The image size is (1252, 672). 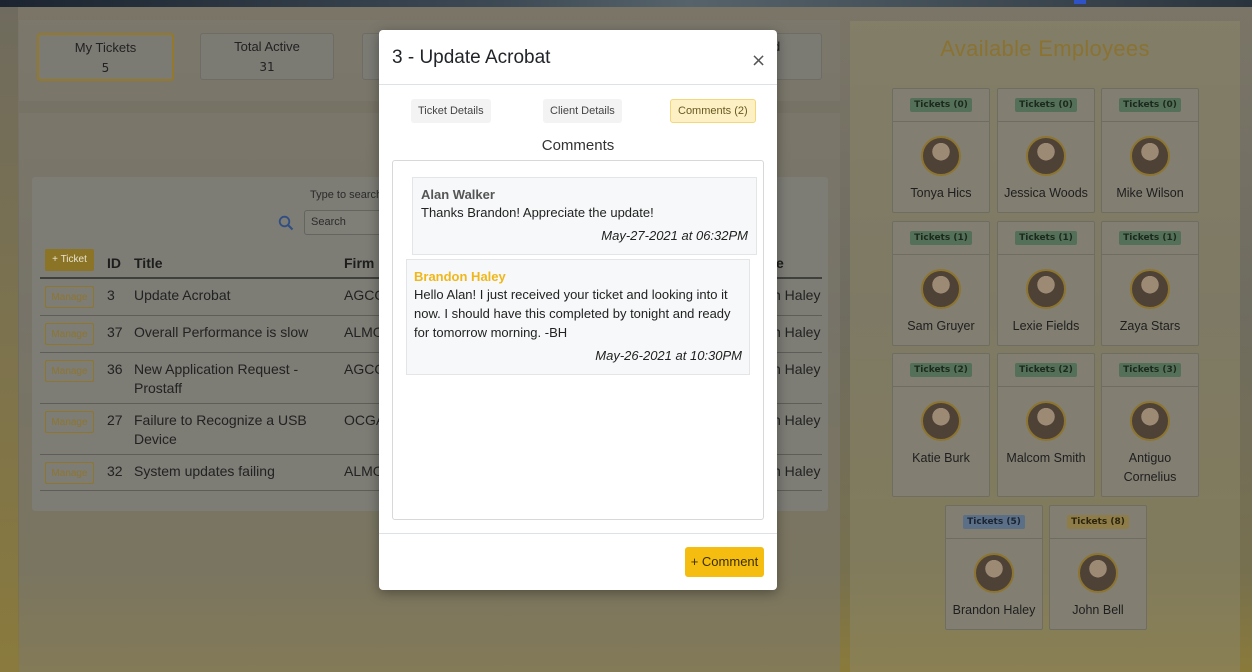 I want to click on comment-text: Thanks Brandon! Appreciate the update!, so click(x=537, y=212).